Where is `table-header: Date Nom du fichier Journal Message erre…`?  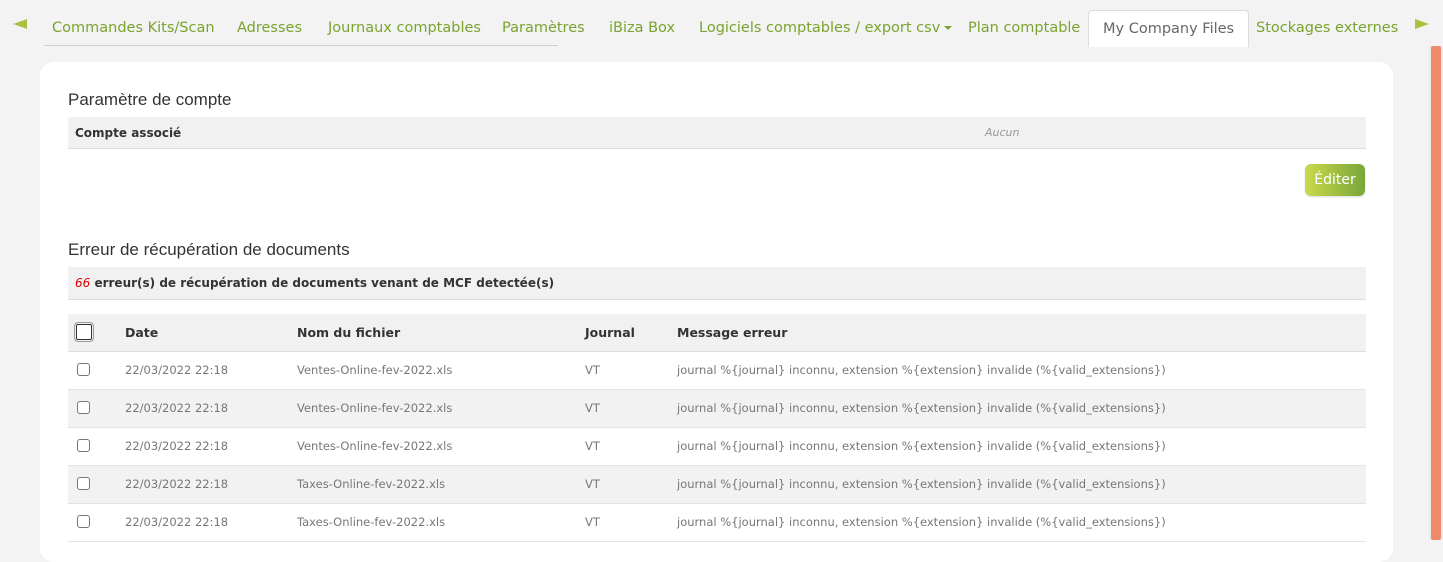
table-header: Date Nom du fichier Journal Message erre… is located at coordinates (717, 333).